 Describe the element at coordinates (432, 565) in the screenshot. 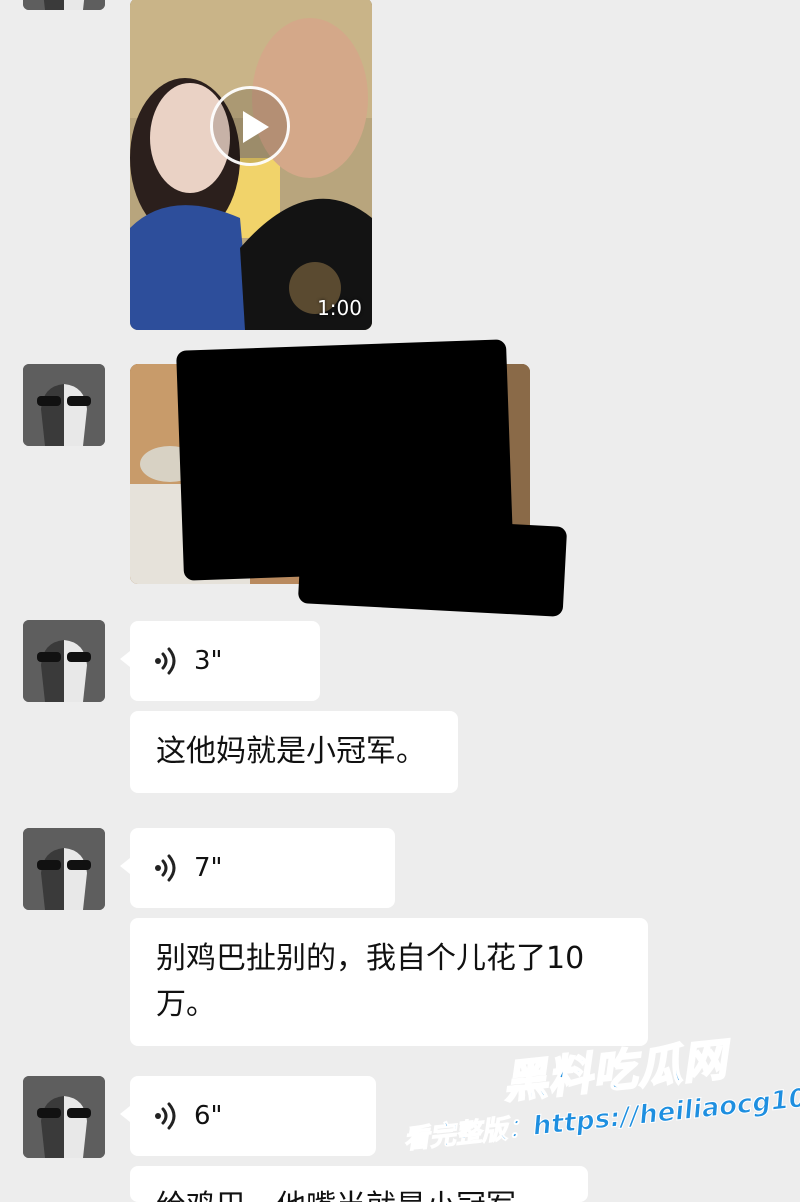

I see `redaction-mark` at that location.